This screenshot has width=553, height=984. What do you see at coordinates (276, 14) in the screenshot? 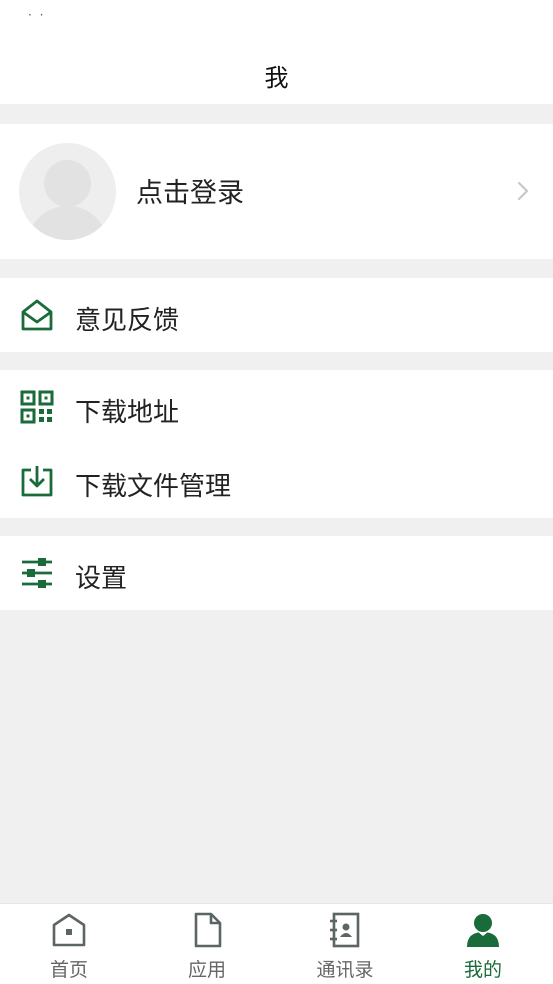
I see `status-bar: · ·` at bounding box center [276, 14].